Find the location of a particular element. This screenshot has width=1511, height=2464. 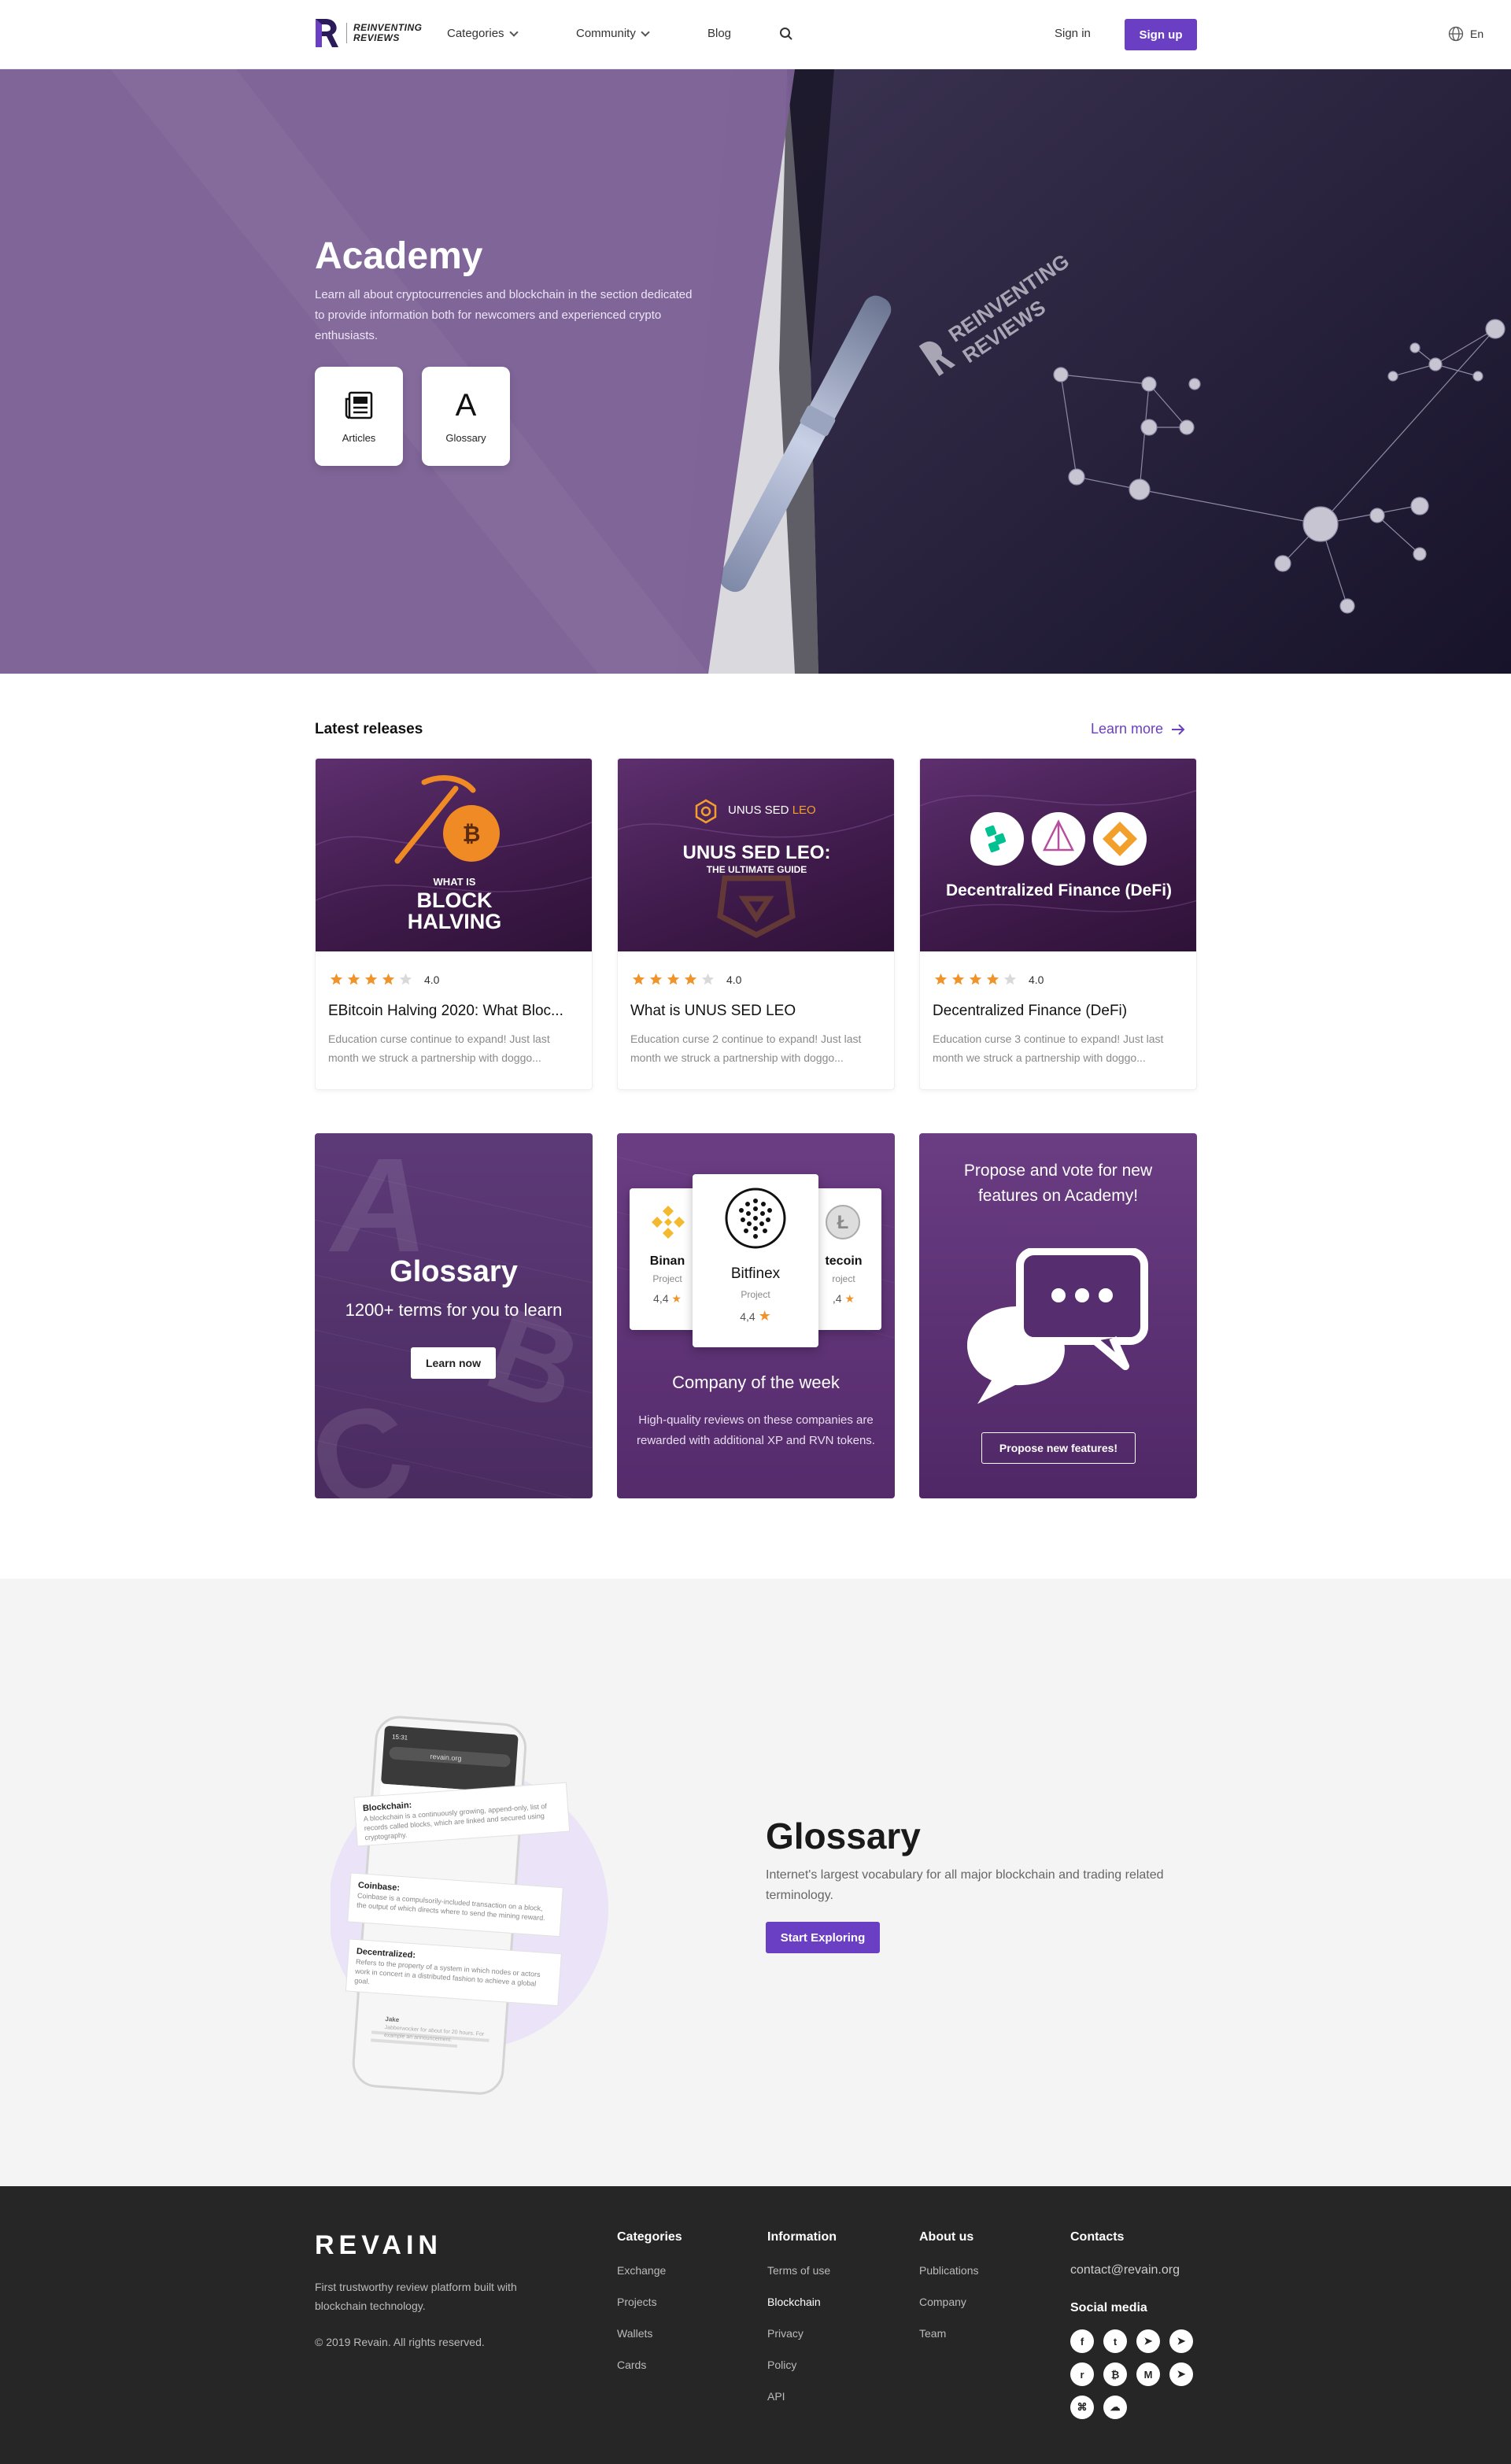

company-of-week-title: Company of the week is located at coordinates (756, 1382).